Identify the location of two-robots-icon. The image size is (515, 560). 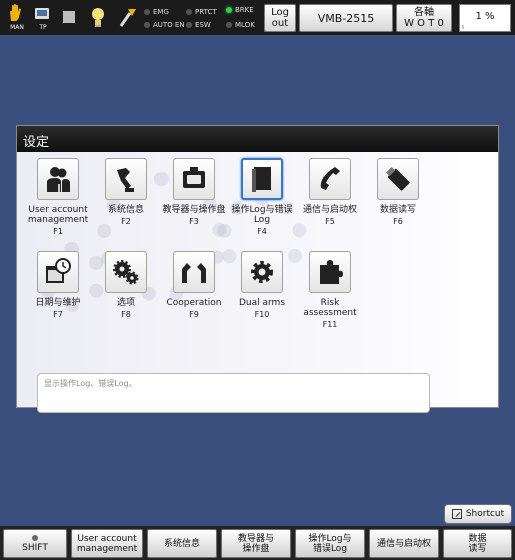
(194, 273).